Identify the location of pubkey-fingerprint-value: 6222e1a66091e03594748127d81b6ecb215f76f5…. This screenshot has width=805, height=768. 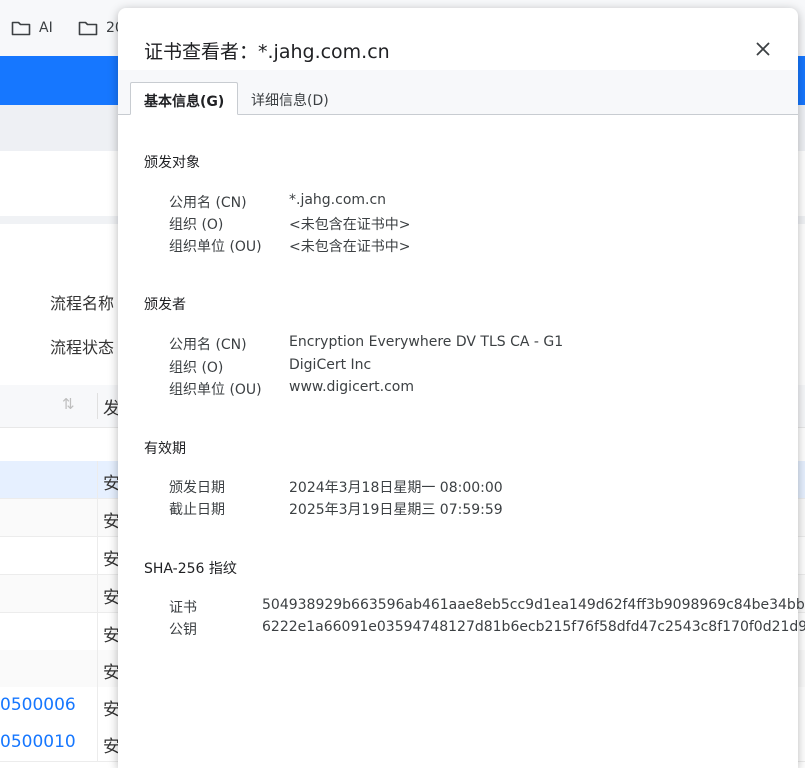
(533, 627).